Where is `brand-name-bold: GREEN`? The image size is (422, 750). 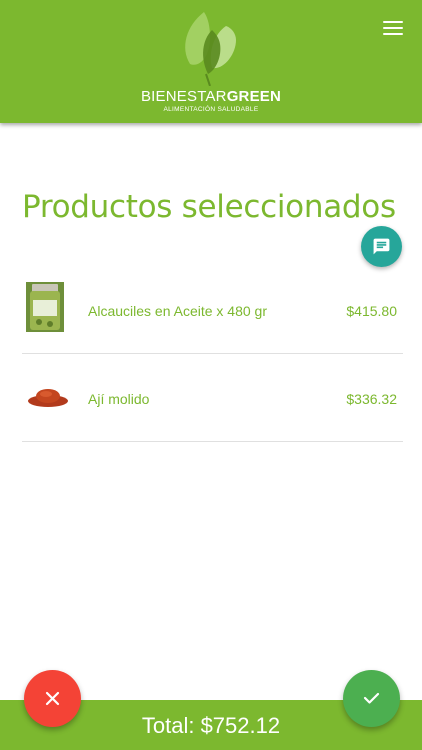
brand-name-bold: GREEN is located at coordinates (254, 96).